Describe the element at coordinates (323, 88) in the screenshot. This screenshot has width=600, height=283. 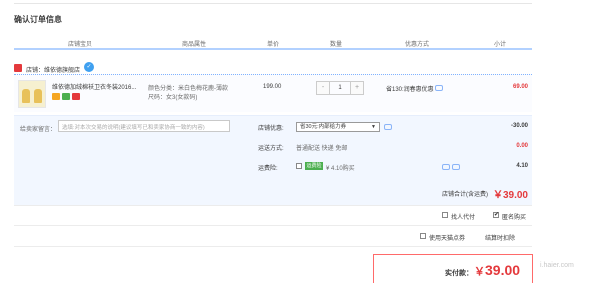
I see `quantity-decrease-button: -` at that location.